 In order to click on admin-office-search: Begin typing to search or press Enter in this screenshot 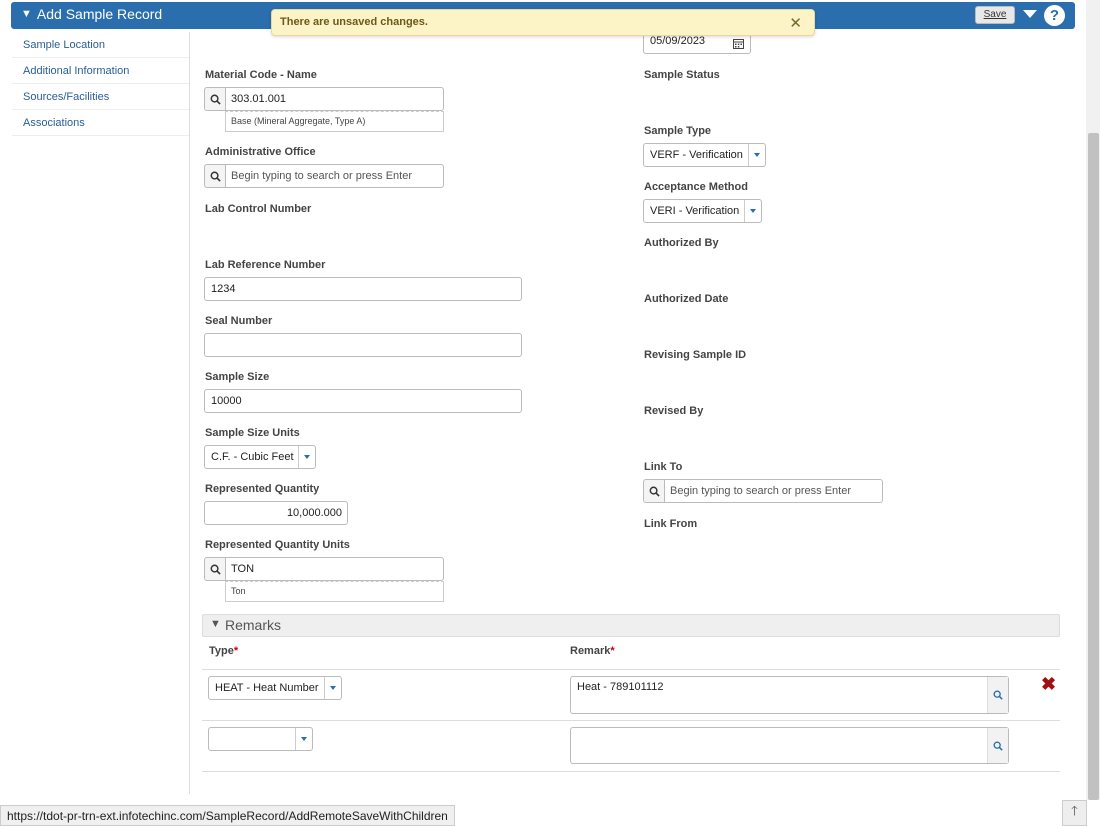, I will do `click(324, 176)`.